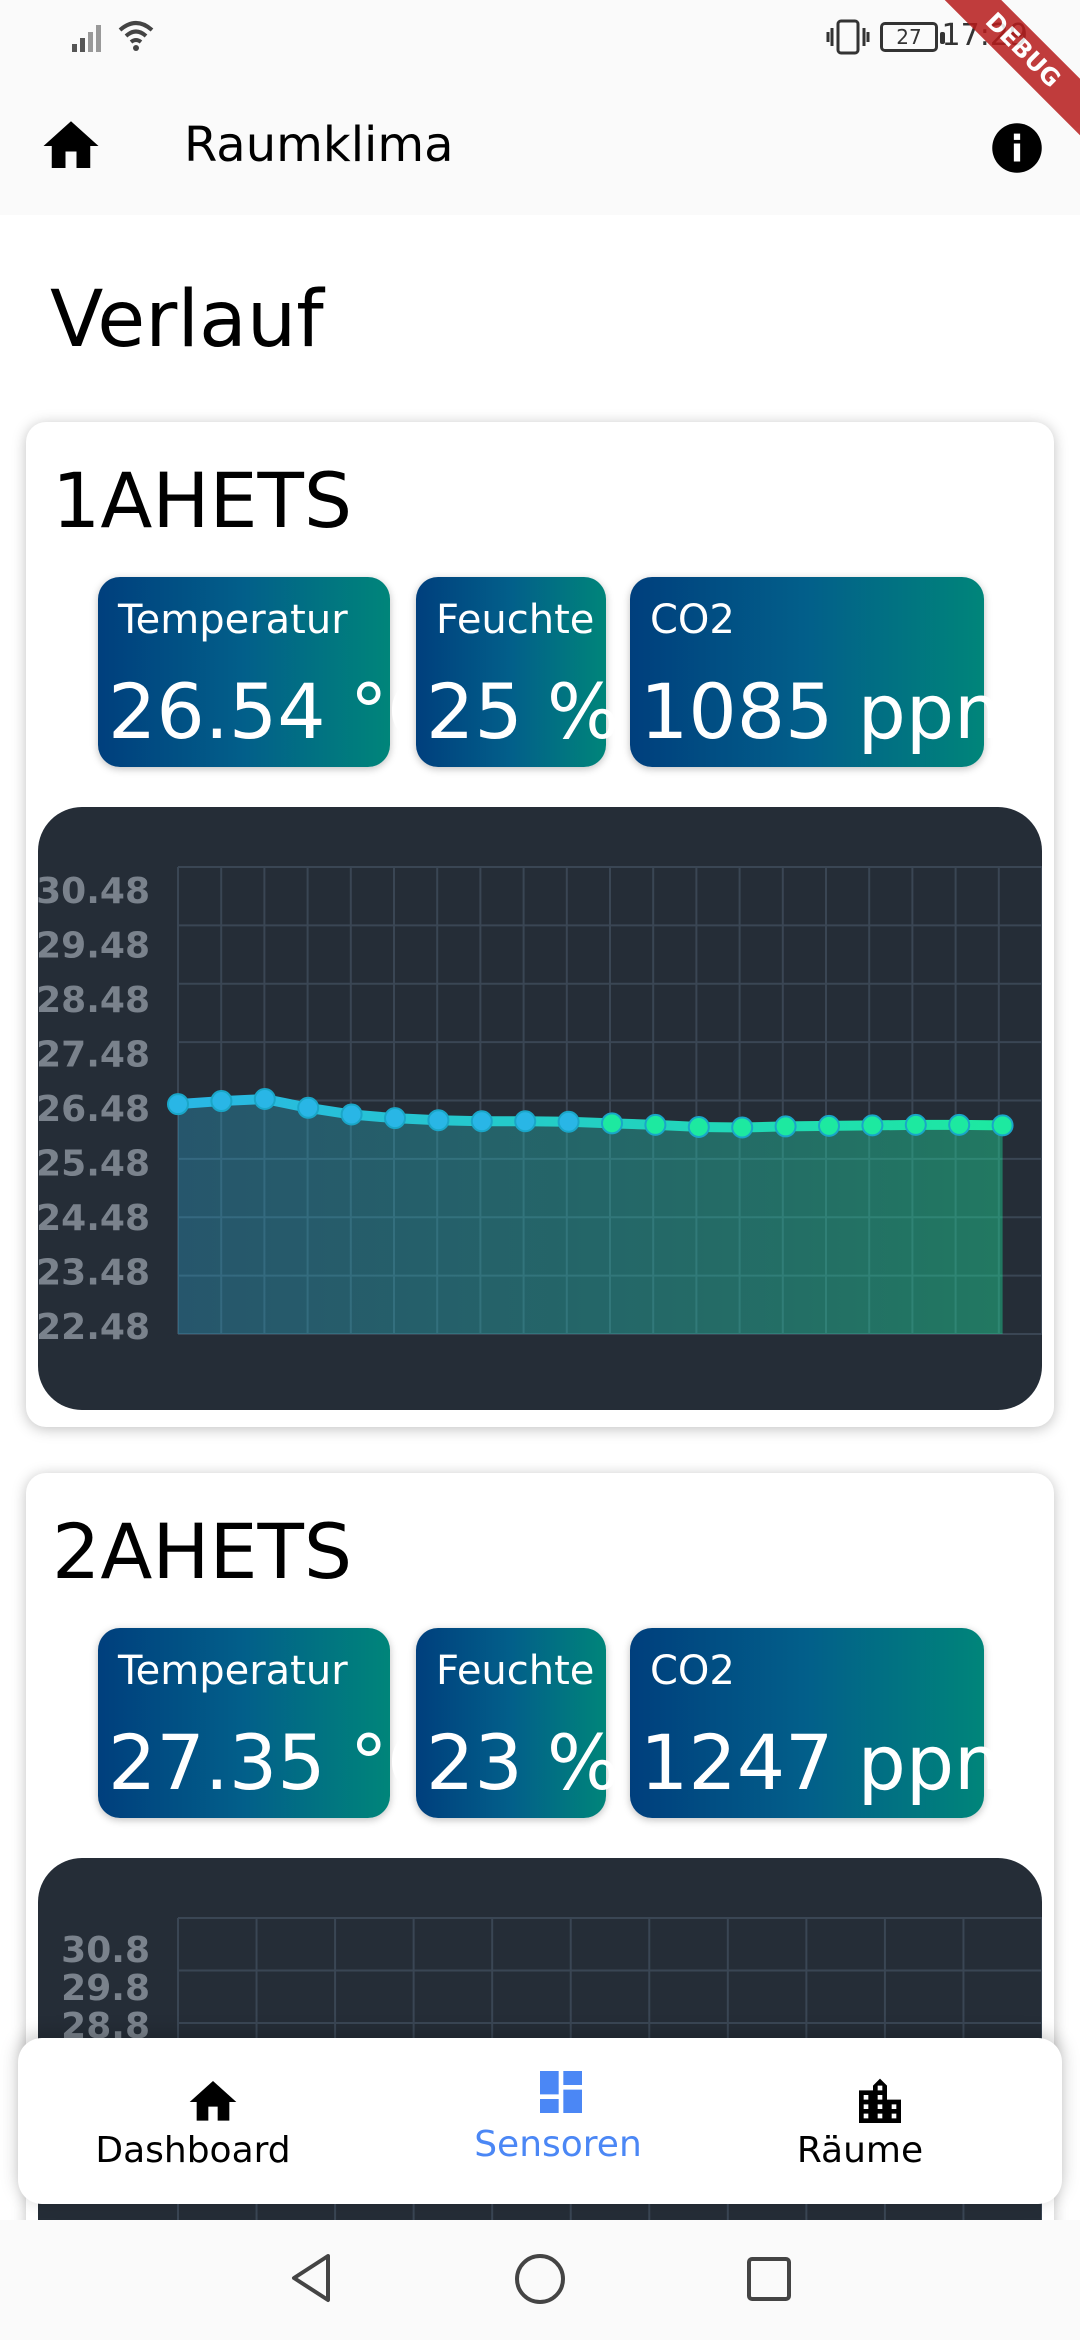  What do you see at coordinates (274, 1762) in the screenshot?
I see `temperature-value: 27.35 °C` at bounding box center [274, 1762].